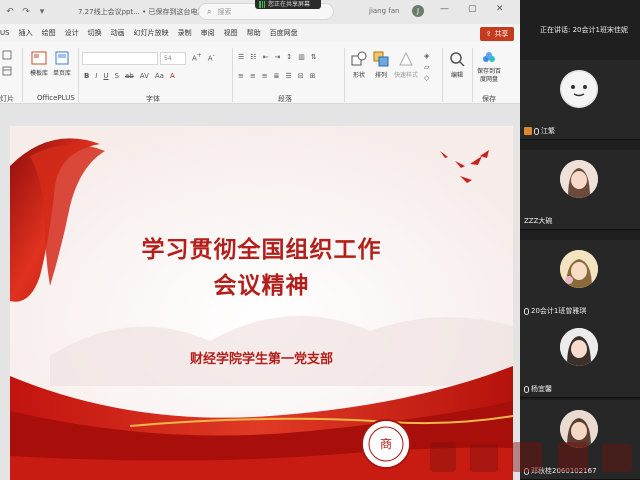  I want to click on participant-name: 邓秋桂2060102167, so click(564, 471).